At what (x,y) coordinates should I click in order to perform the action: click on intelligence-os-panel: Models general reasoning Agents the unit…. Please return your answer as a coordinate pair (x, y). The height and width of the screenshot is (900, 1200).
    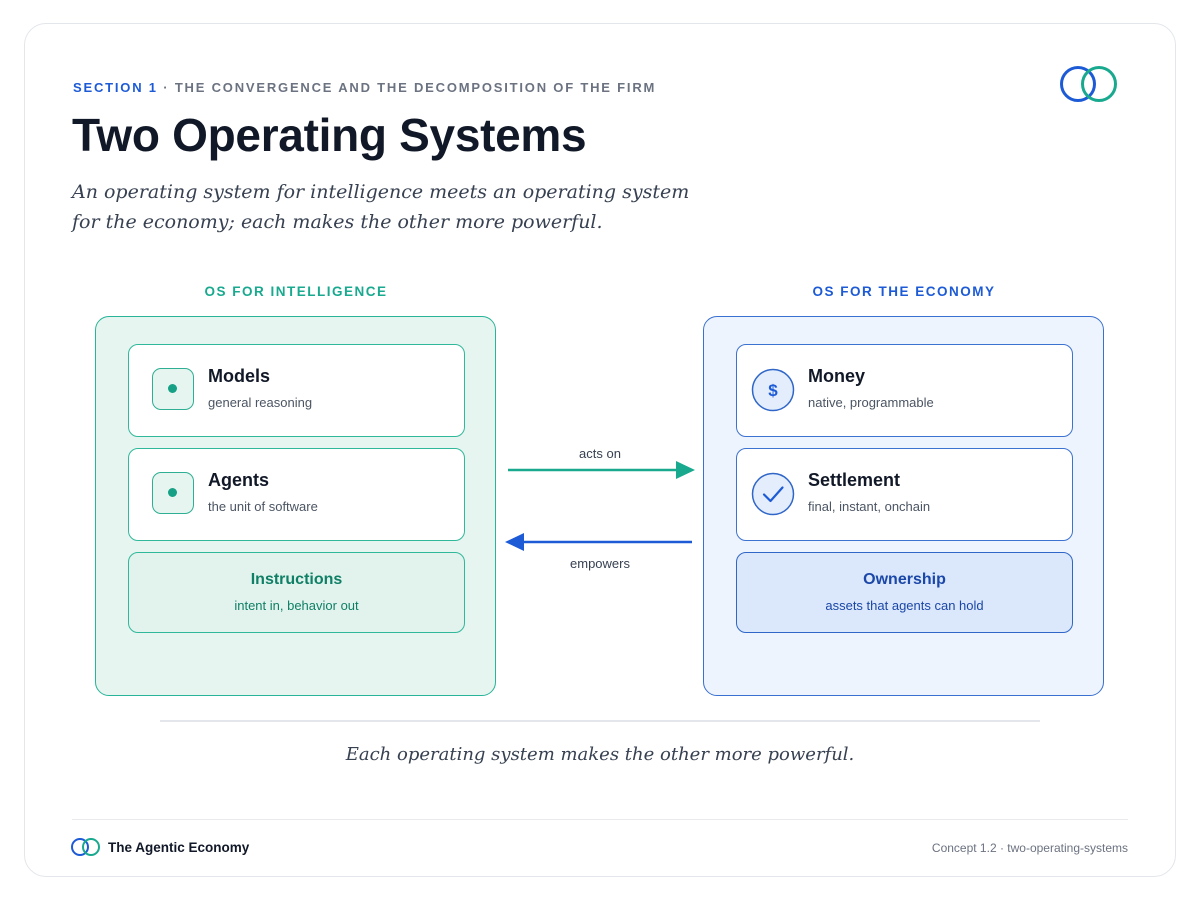
    Looking at the image, I should click on (295, 506).